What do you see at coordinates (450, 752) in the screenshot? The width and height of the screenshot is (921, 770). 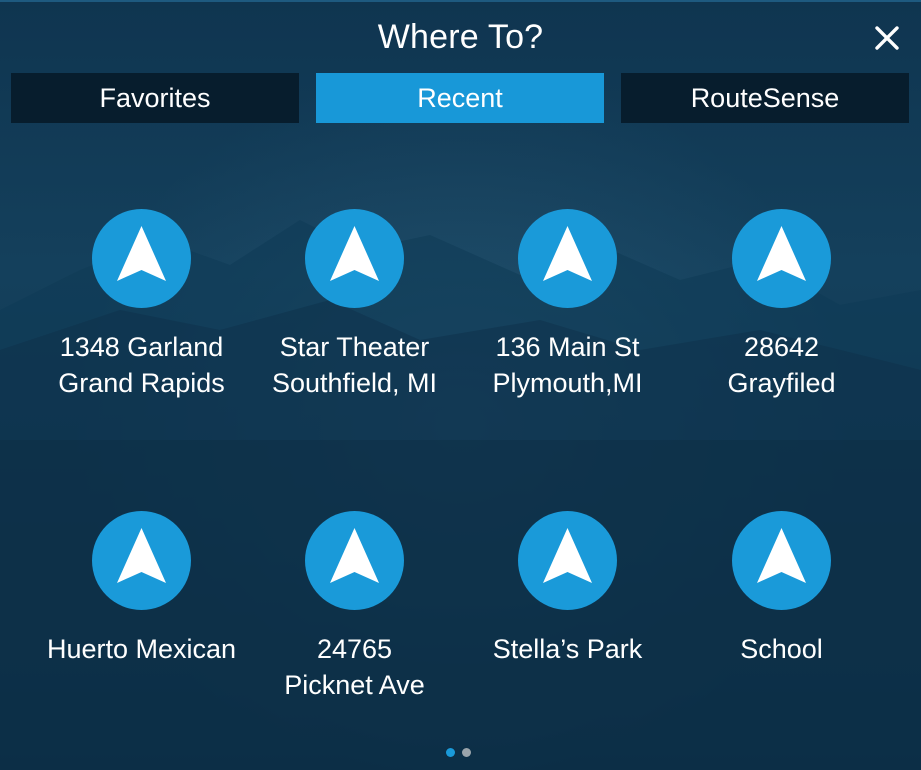 I see `page-dot-active` at bounding box center [450, 752].